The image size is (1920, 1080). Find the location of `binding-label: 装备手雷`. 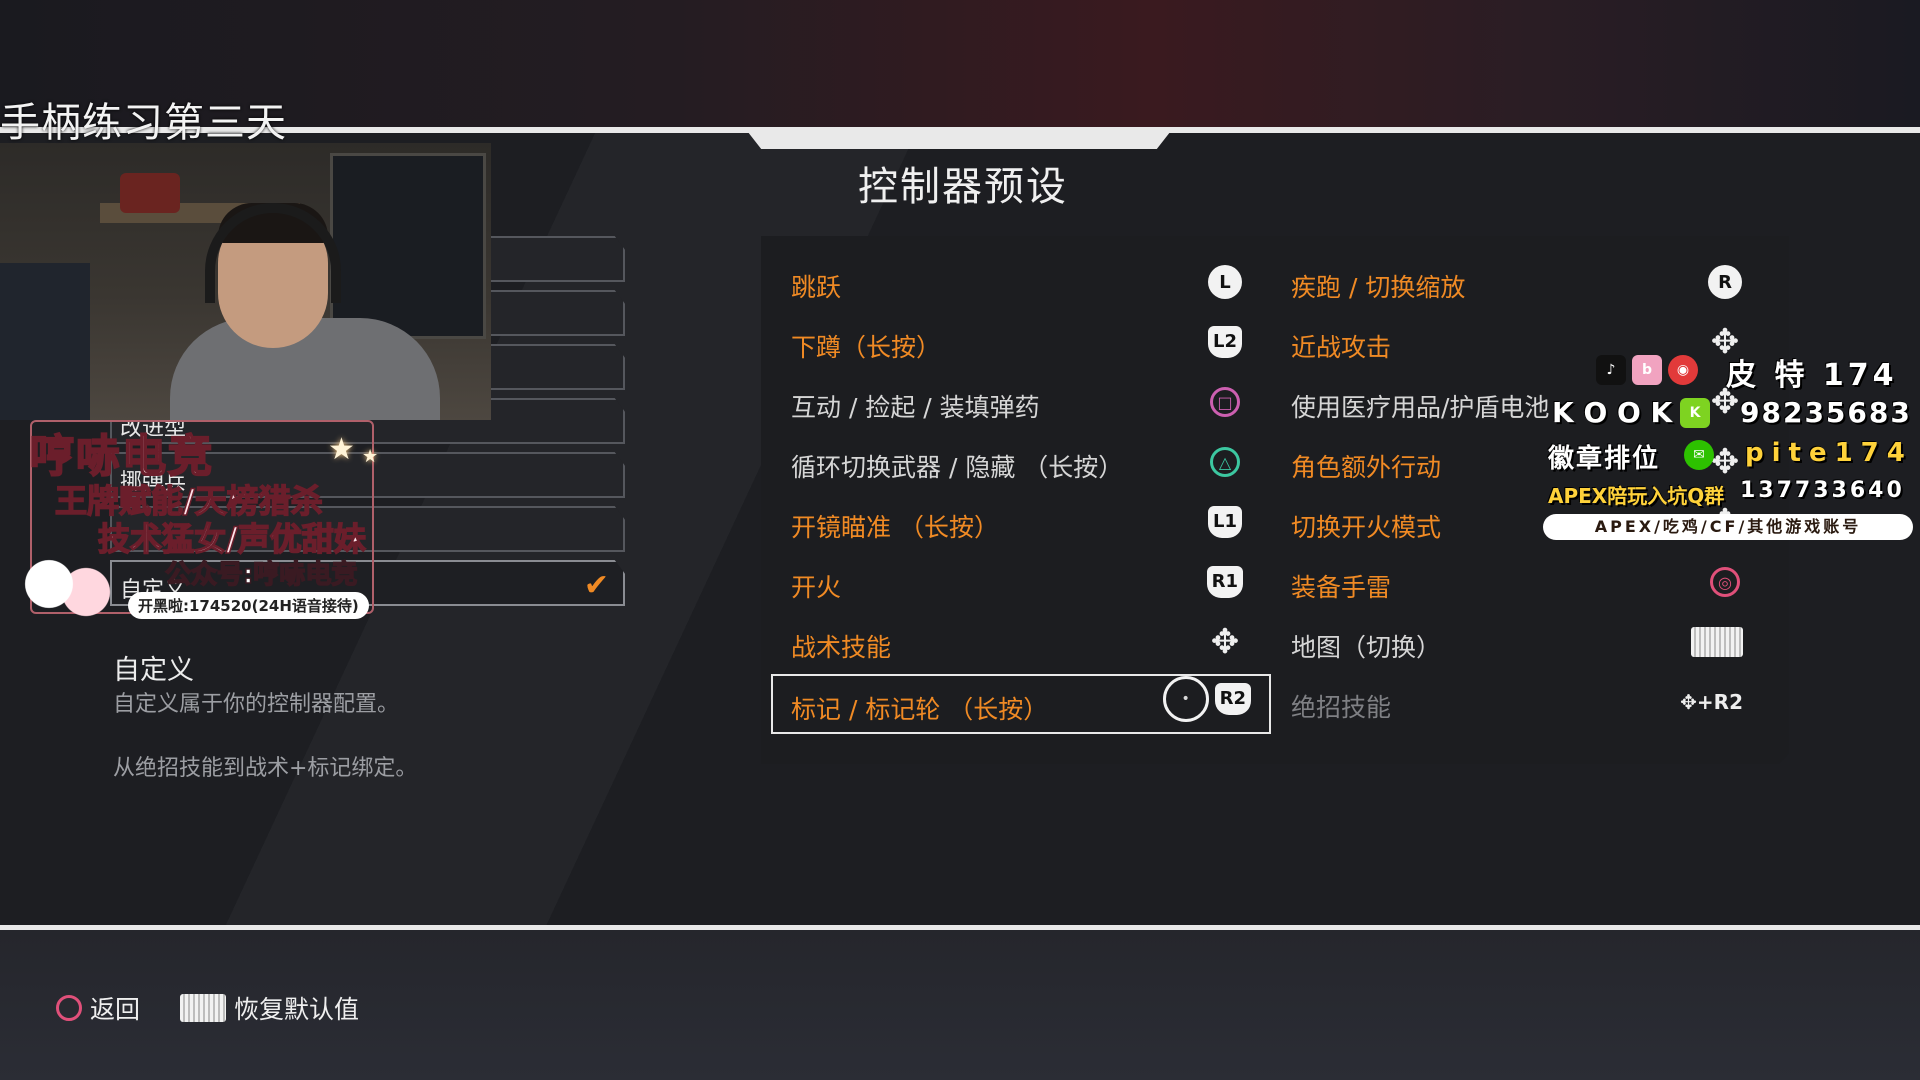

binding-label: 装备手雷 is located at coordinates (1341, 587).